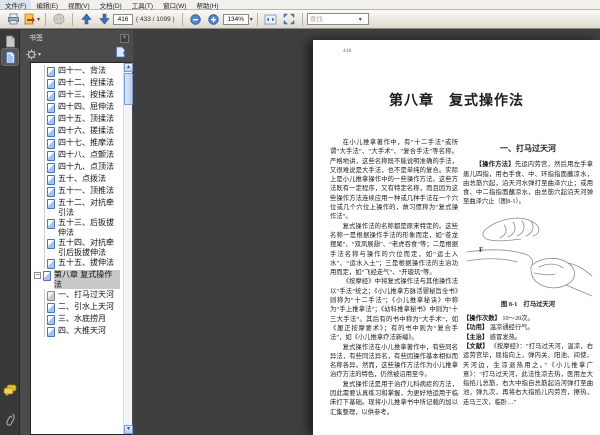  Describe the element at coordinates (86, 94) in the screenshot. I see `bookmark-label: 四十三、按揉法` at that location.